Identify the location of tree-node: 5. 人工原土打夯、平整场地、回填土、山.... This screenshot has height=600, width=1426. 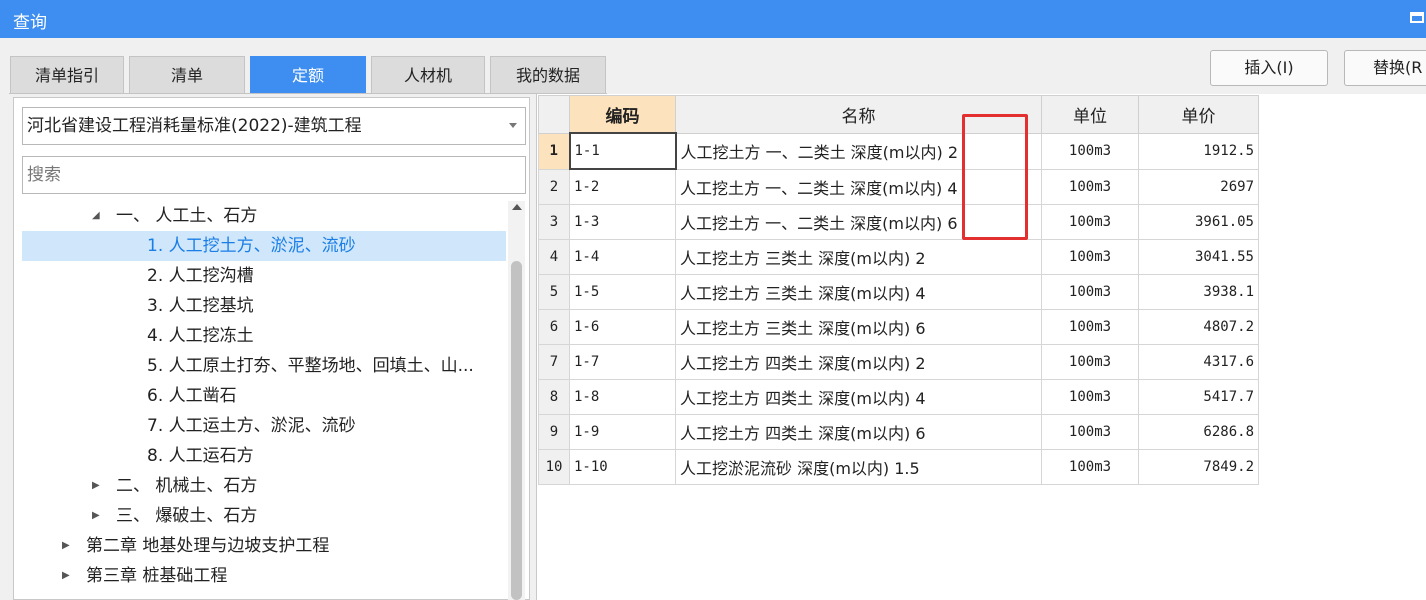
(264, 366).